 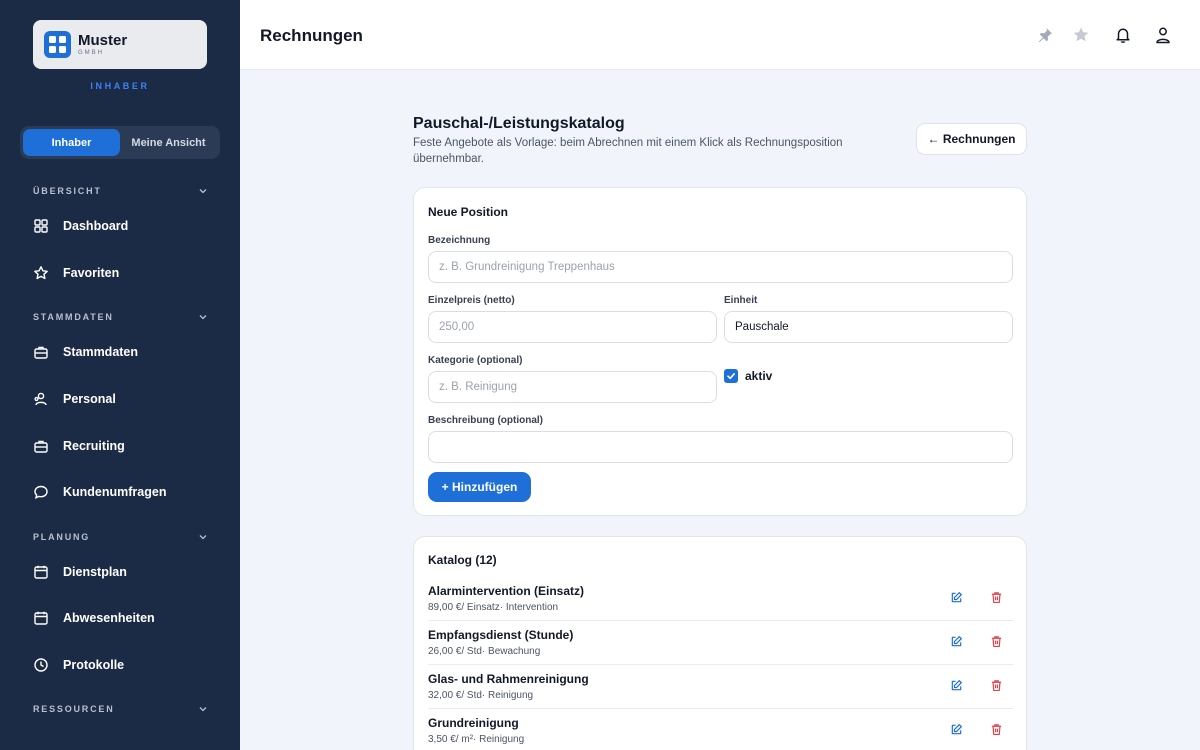 I want to click on notifications-button, so click(x=1123, y=35).